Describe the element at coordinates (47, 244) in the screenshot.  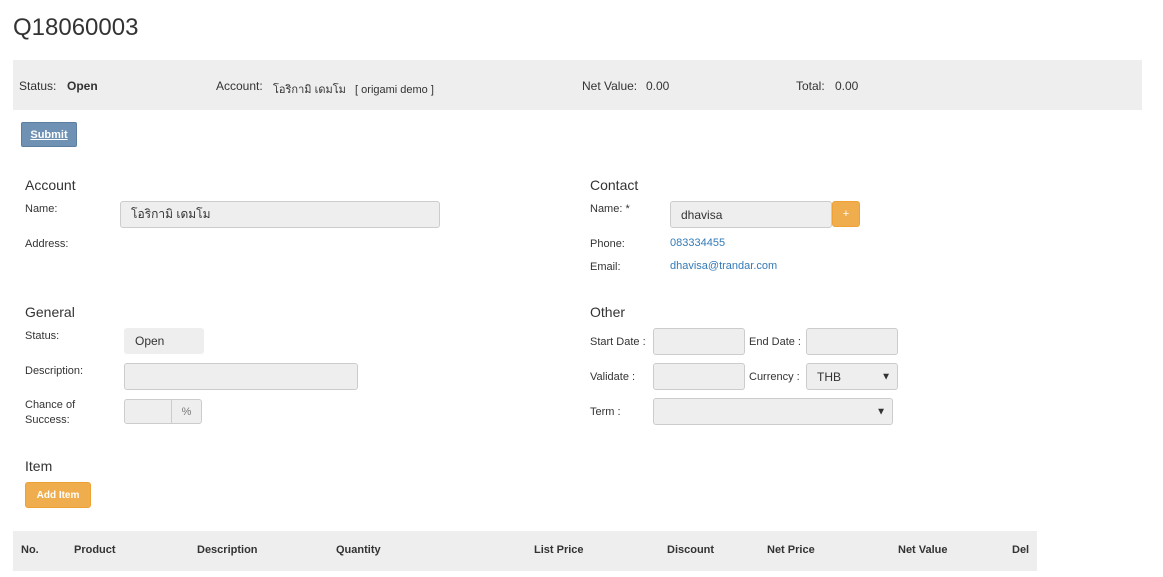
I see `account-address-label: Address:` at that location.